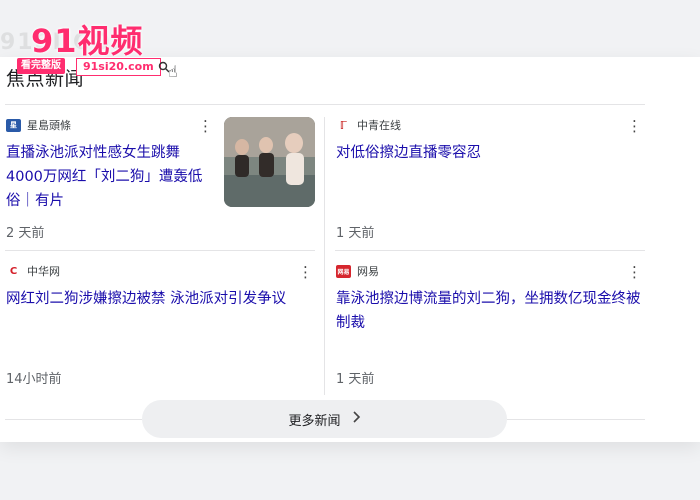 The height and width of the screenshot is (500, 700). I want to click on source-logo-icon: 网易, so click(343, 271).